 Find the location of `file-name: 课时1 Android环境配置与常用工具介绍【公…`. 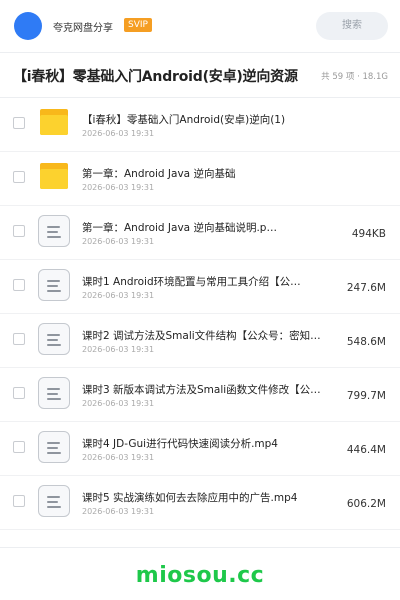

file-name: 课时1 Android环境配置与常用工具介绍【公… is located at coordinates (206, 281).